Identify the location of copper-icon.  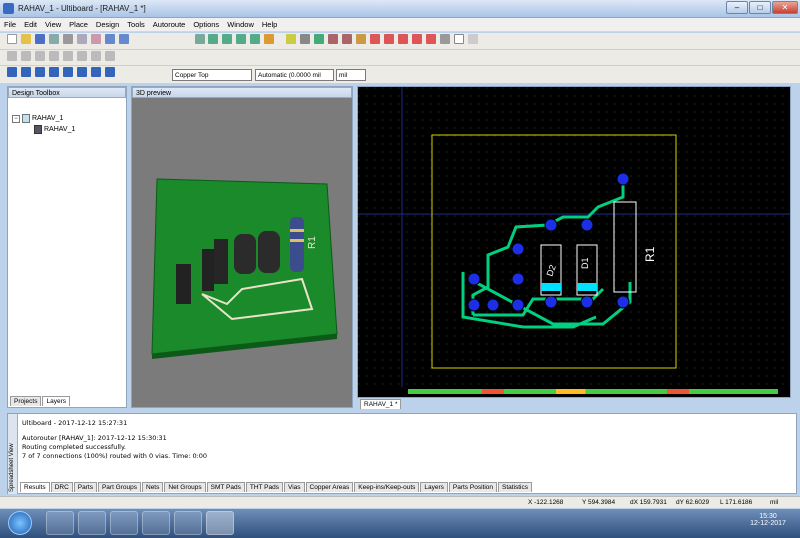
(360, 39).